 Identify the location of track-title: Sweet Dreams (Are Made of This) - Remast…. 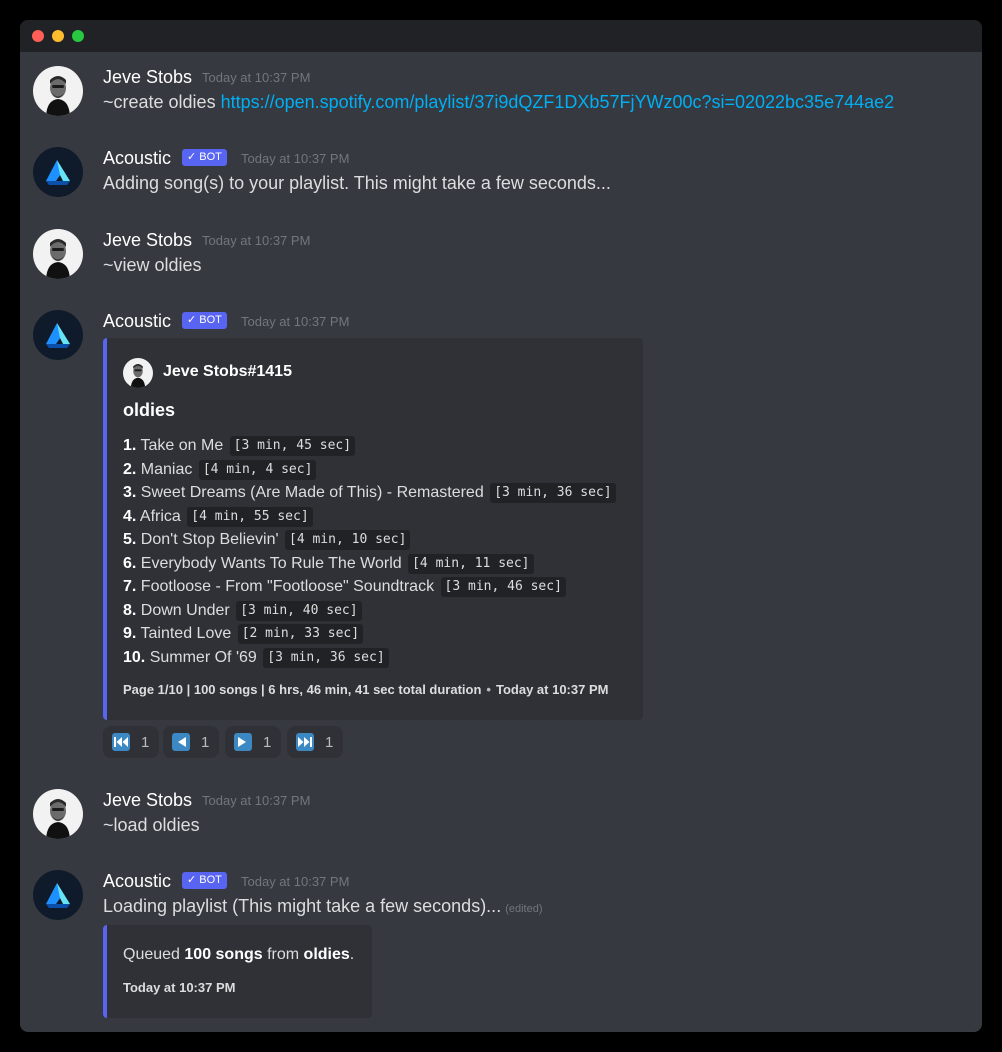
(312, 492).